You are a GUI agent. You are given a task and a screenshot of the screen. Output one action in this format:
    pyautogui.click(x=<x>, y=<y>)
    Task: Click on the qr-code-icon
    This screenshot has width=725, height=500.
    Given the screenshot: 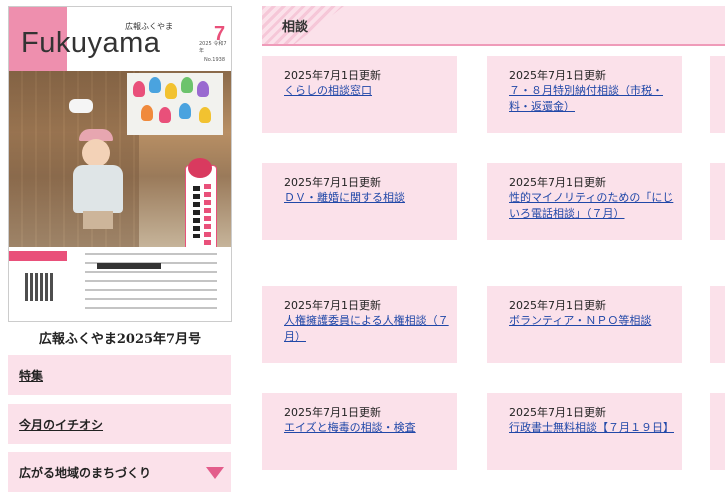 What is the action you would take?
    pyautogui.click(x=39, y=287)
    